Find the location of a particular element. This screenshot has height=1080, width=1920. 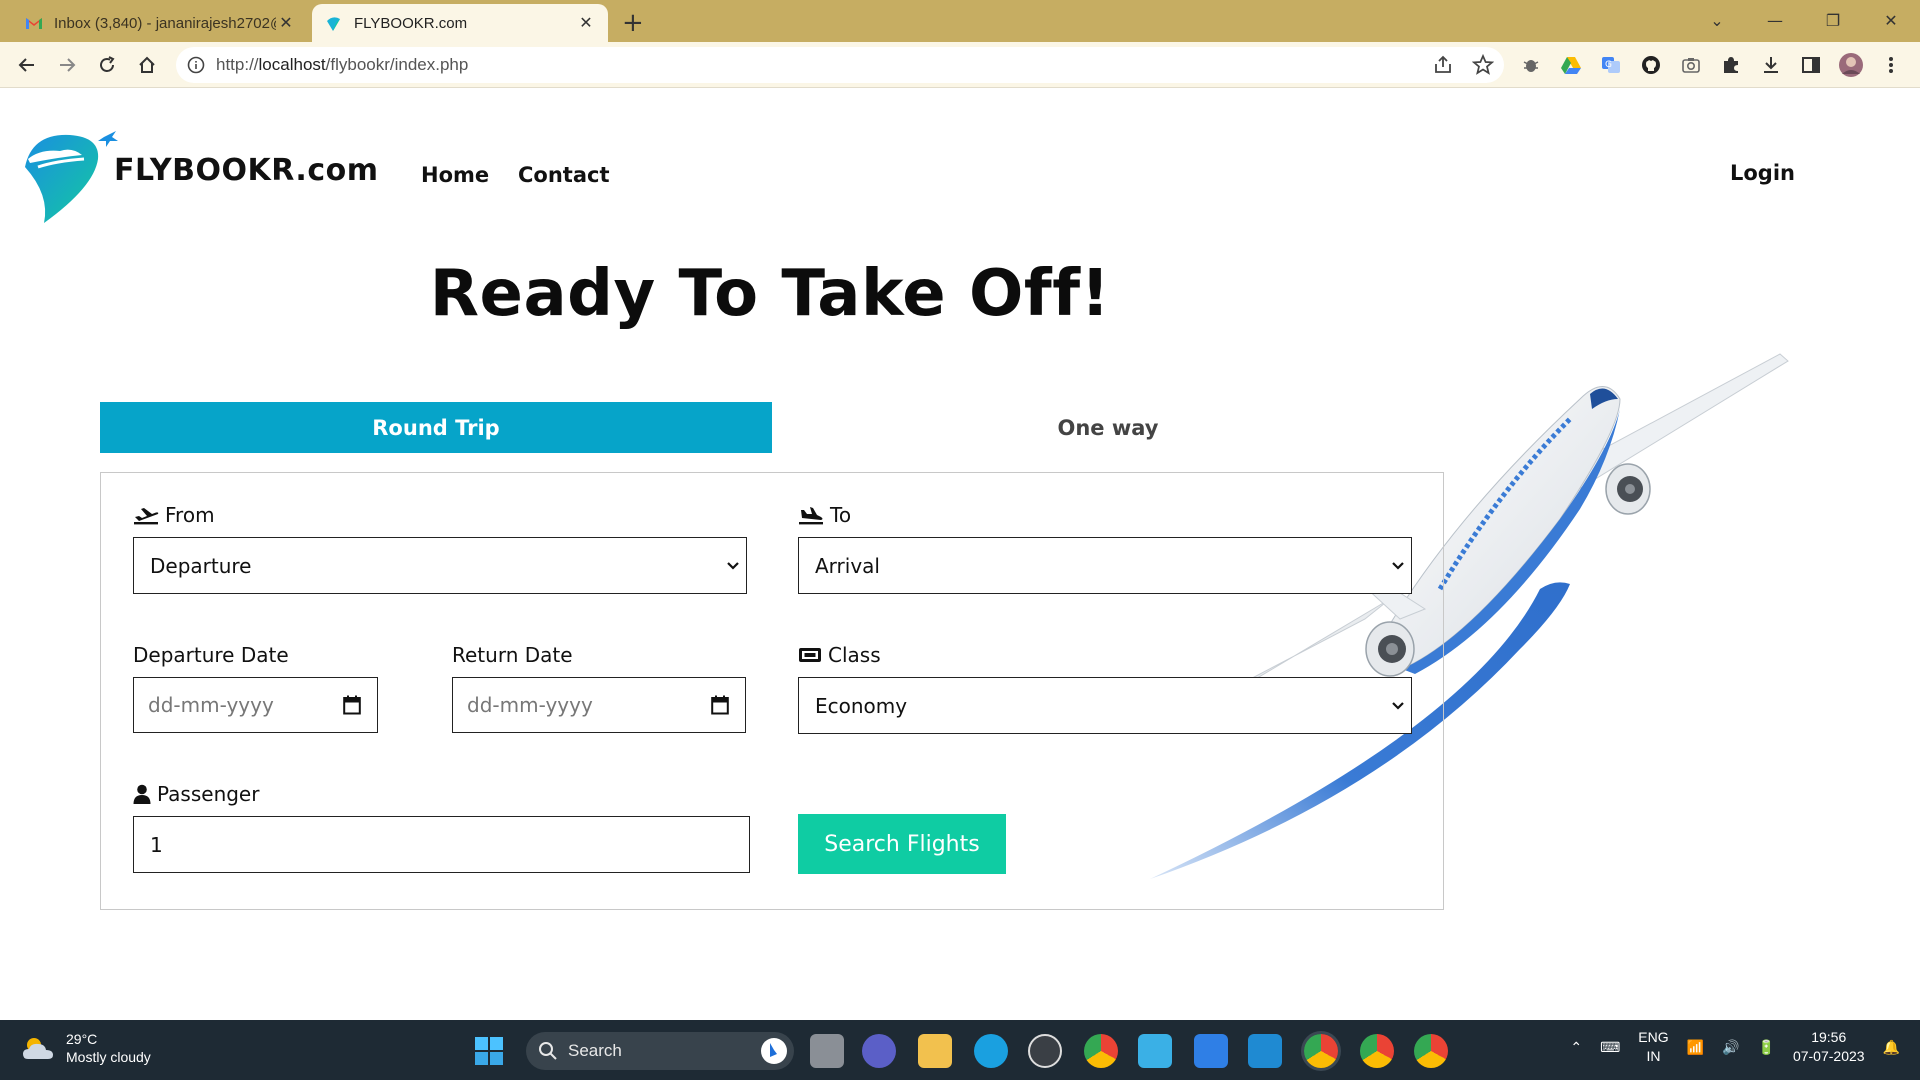

download-icon is located at coordinates (1771, 65).